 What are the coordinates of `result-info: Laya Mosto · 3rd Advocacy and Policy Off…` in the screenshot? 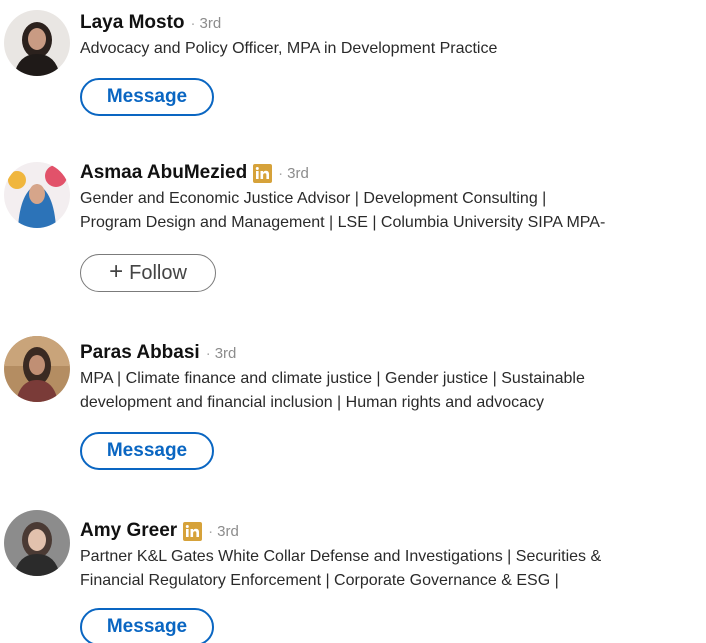 It's located at (393, 35).